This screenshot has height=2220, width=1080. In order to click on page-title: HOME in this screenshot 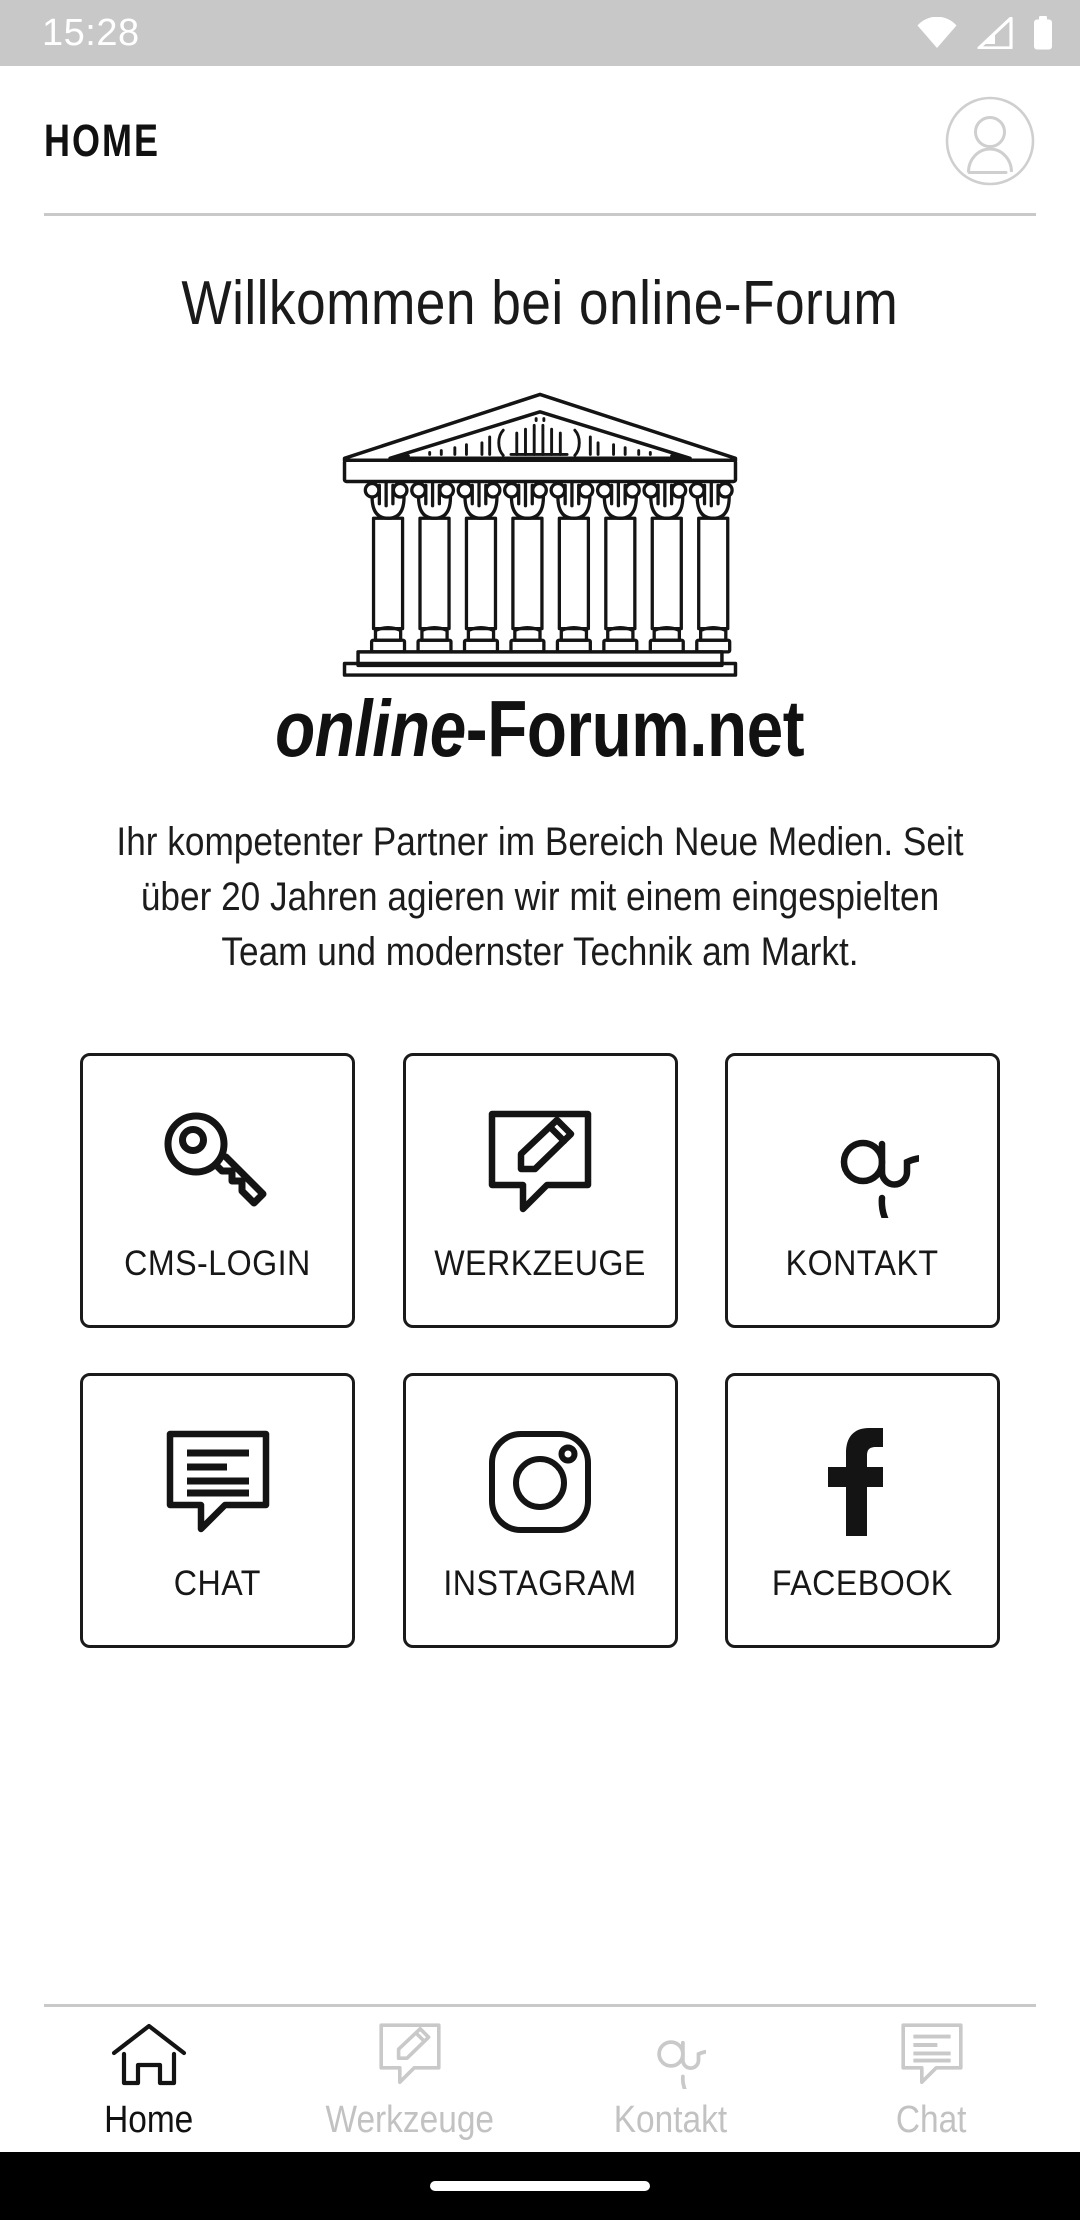, I will do `click(102, 140)`.